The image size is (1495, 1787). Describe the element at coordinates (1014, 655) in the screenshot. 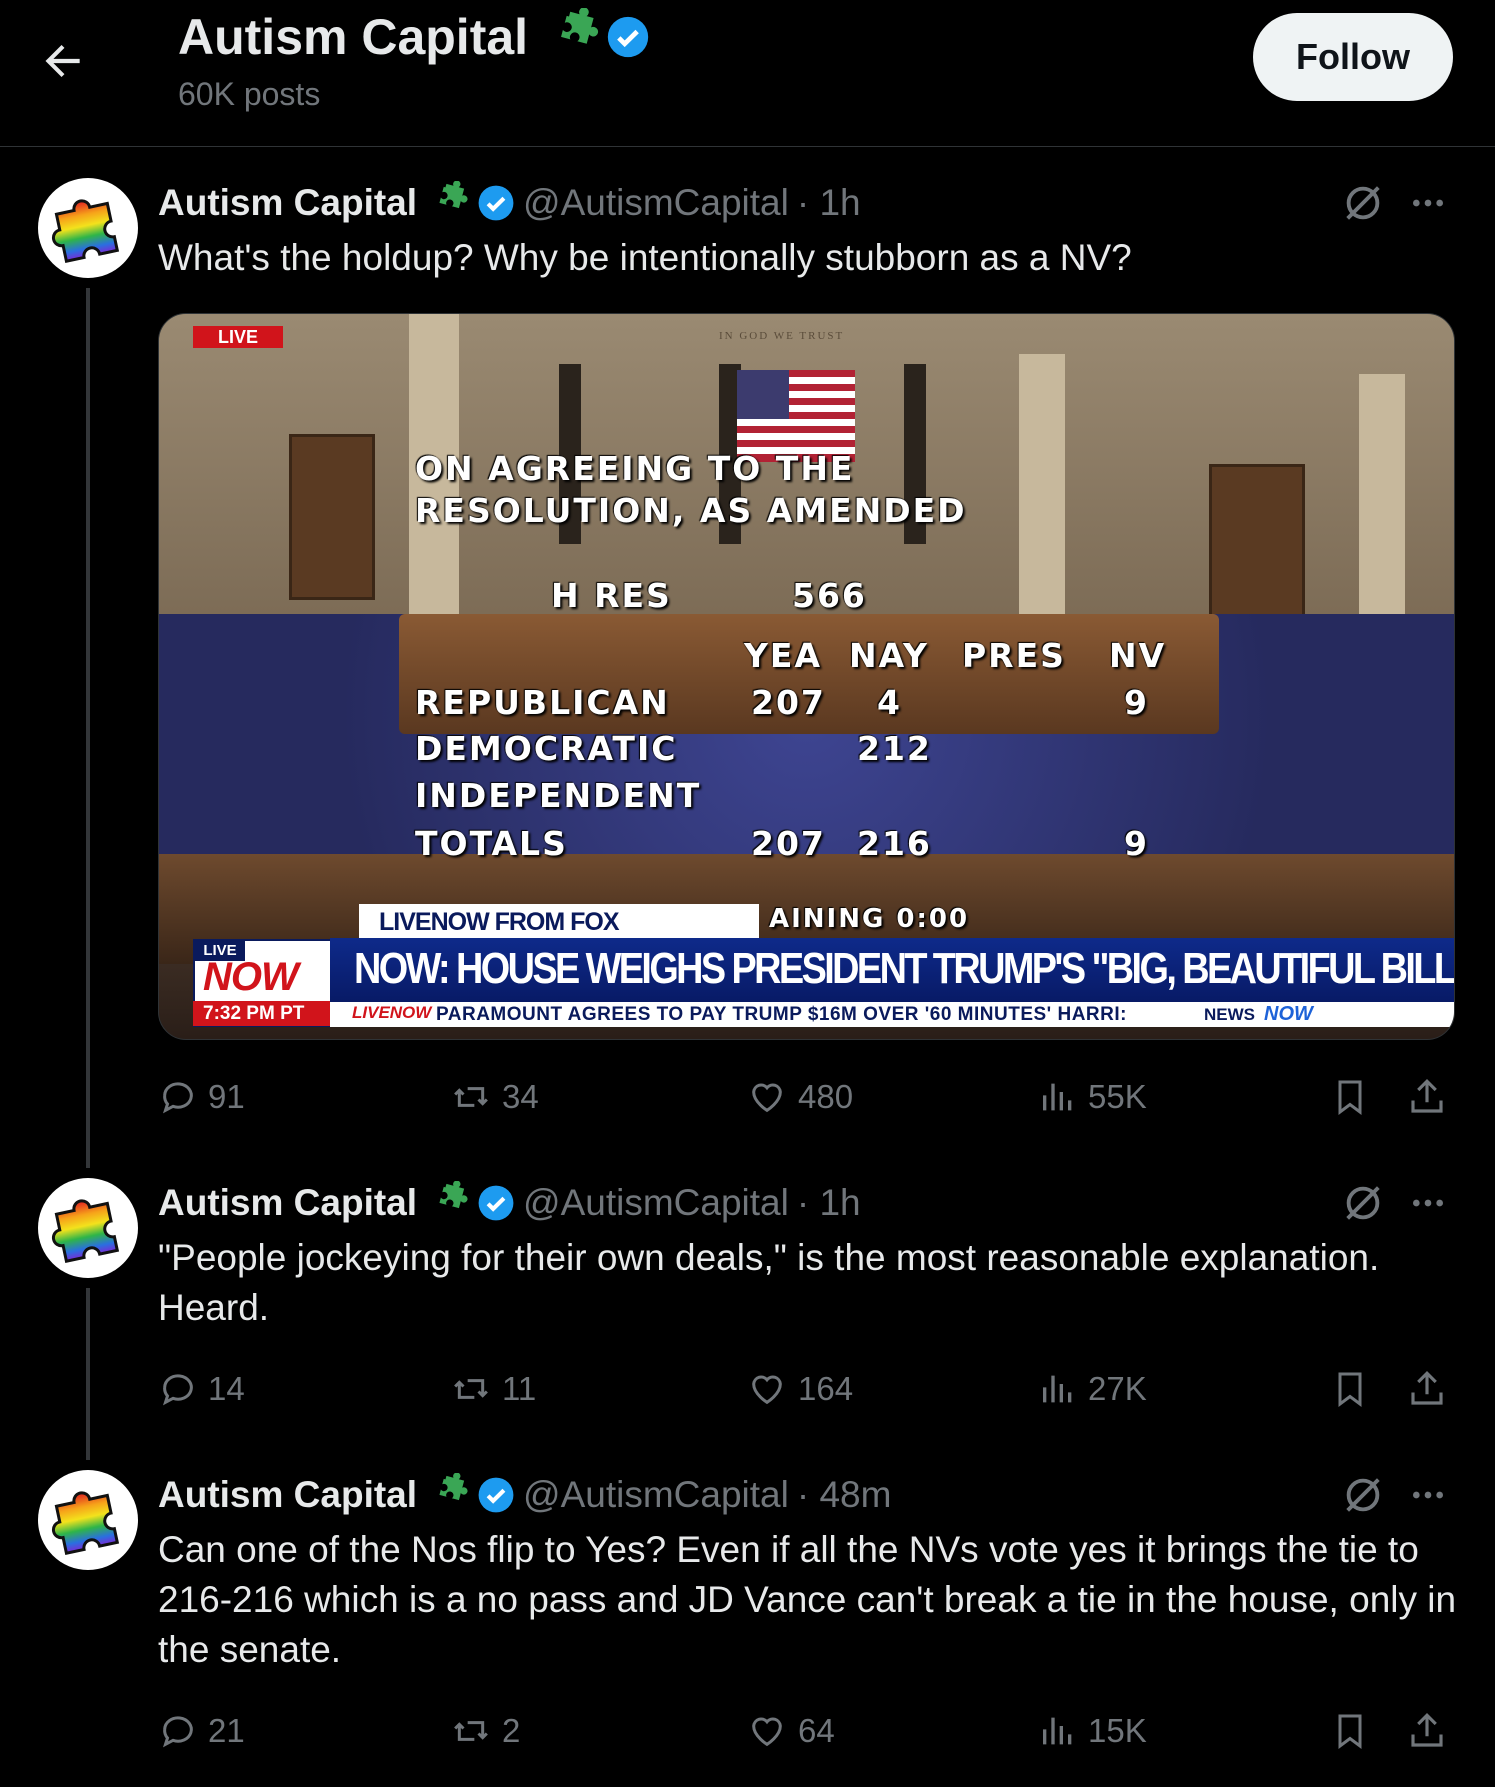

I see `col-pres: PRES` at that location.